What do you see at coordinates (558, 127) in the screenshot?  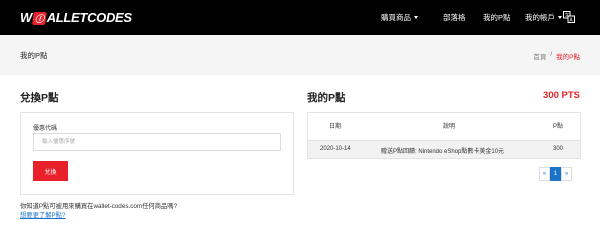 I see `col-points-header: P點` at bounding box center [558, 127].